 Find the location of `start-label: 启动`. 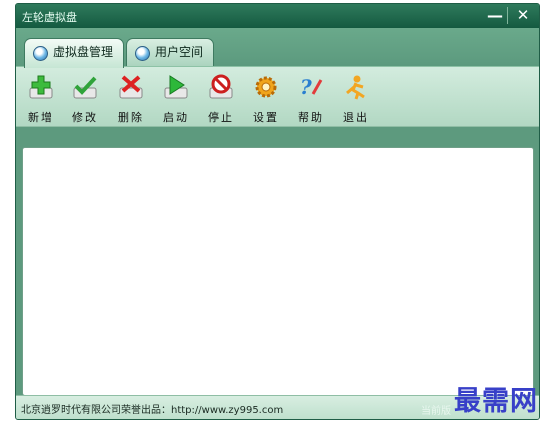

start-label: 启动 is located at coordinates (176, 117).